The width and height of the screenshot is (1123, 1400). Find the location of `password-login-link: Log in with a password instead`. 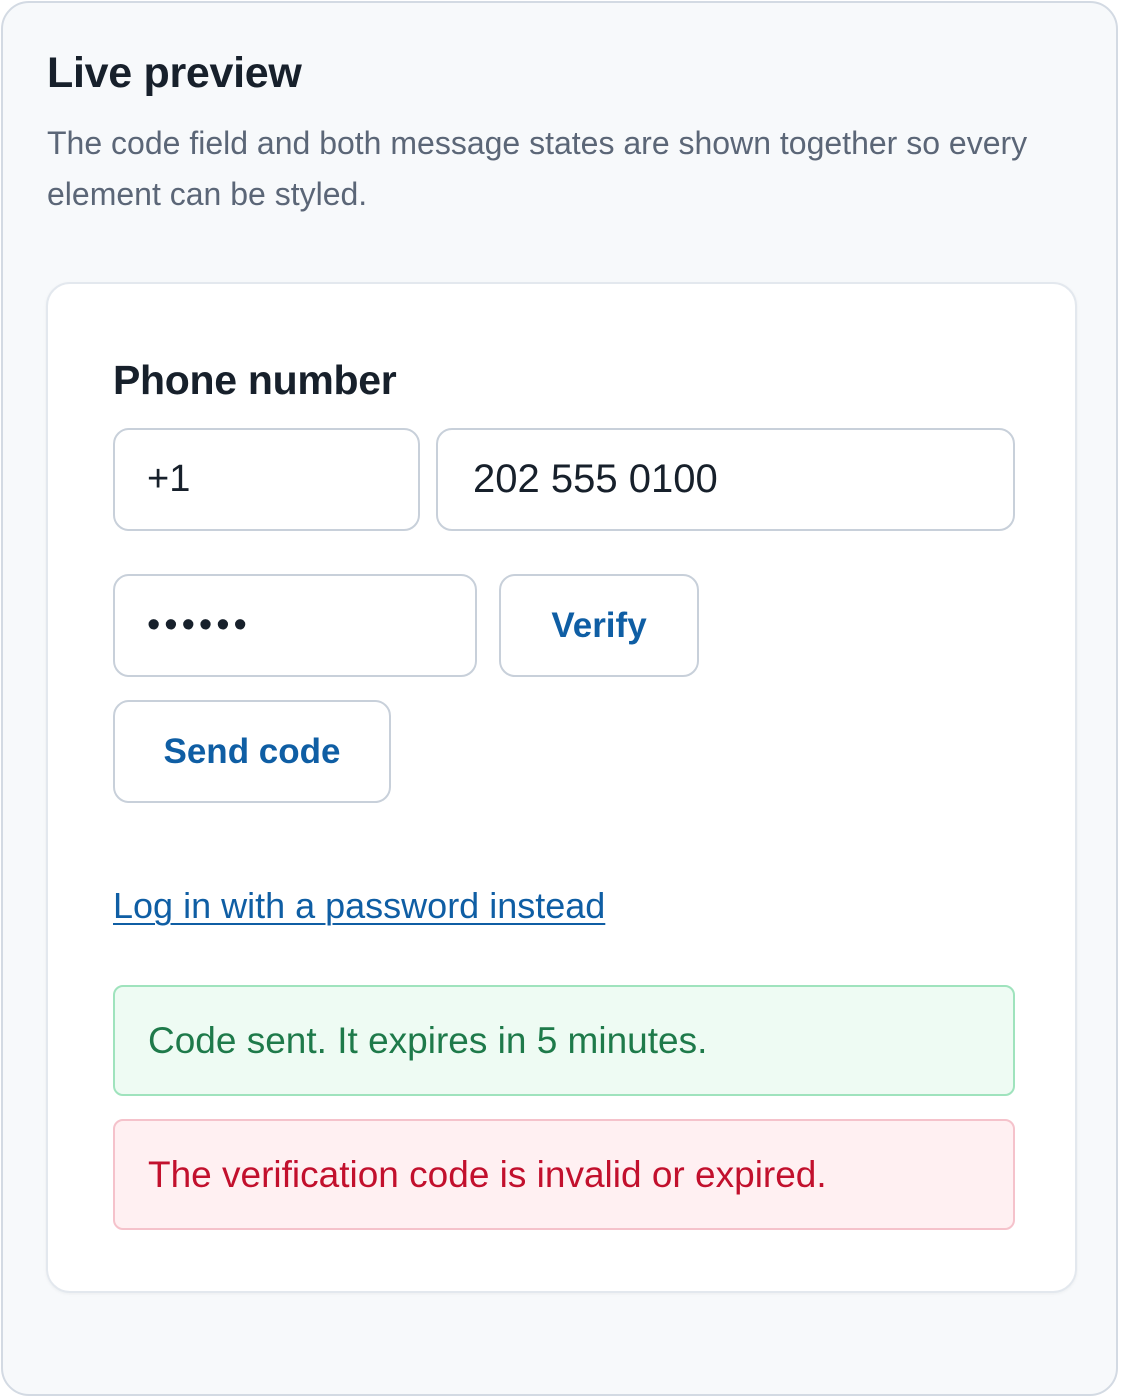

password-login-link: Log in with a password instead is located at coordinates (359, 906).